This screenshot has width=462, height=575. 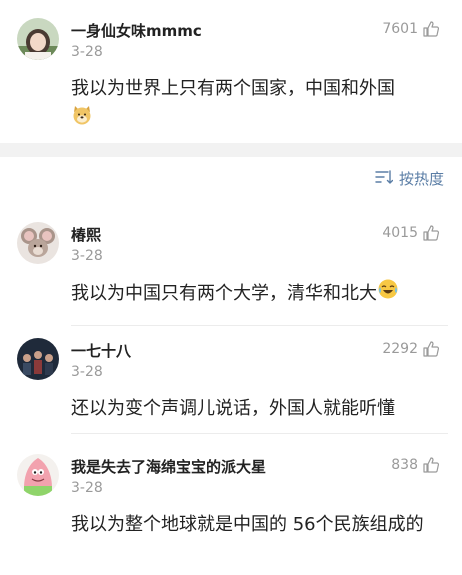 I want to click on username: 我是失去了海绵宝宝的派大星, so click(x=168, y=466).